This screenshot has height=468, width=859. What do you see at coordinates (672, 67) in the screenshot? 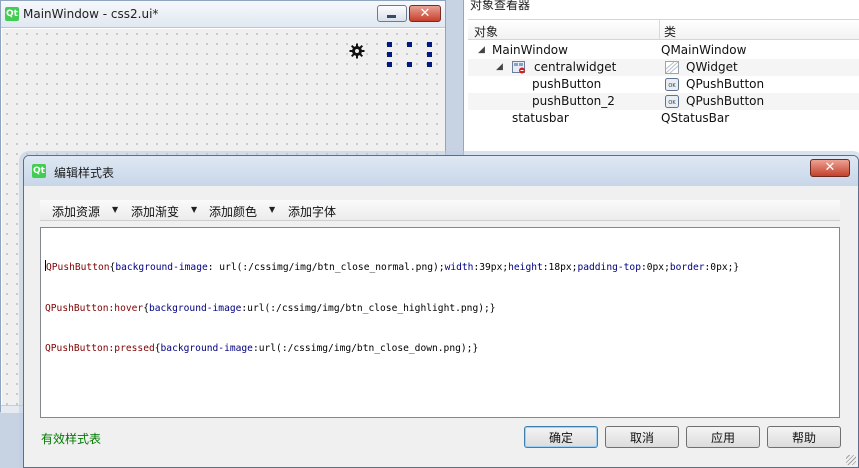
I see `qwidget-icon` at bounding box center [672, 67].